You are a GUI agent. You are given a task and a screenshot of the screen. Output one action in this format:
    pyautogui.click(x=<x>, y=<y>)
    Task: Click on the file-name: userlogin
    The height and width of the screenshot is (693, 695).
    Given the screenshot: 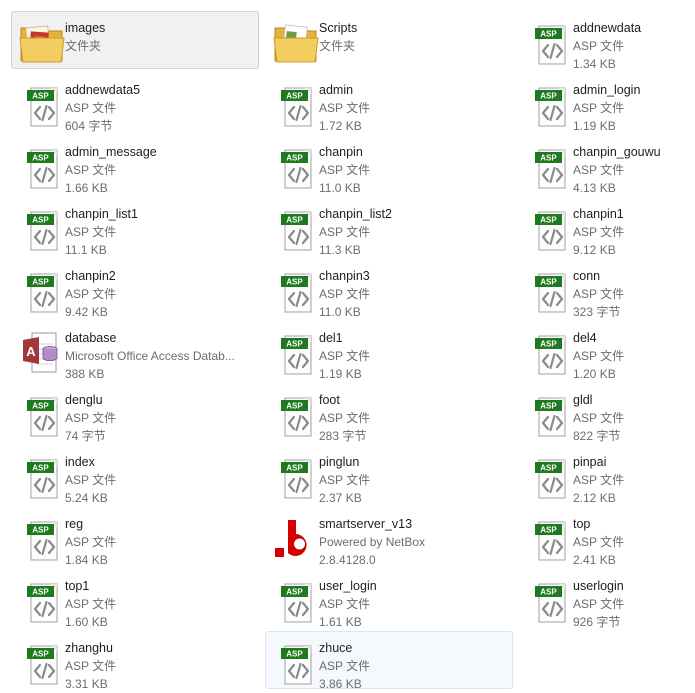 What is the action you would take?
    pyautogui.click(x=598, y=586)
    